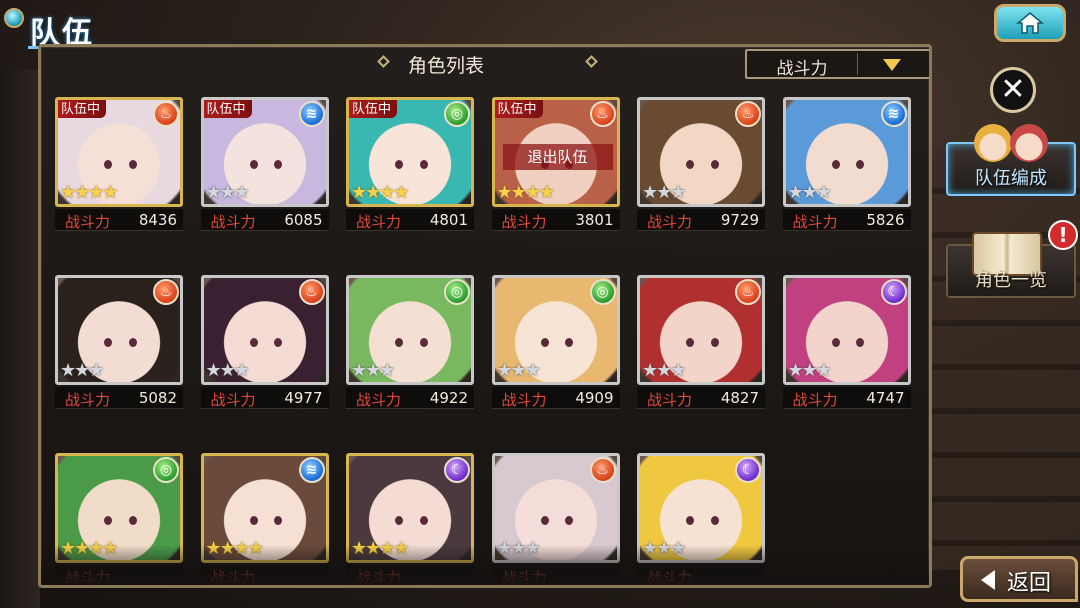 The height and width of the screenshot is (608, 1080). I want to click on character-portrait: 队伍中 ♨ ★★★★ 退出队伍, so click(555, 152).